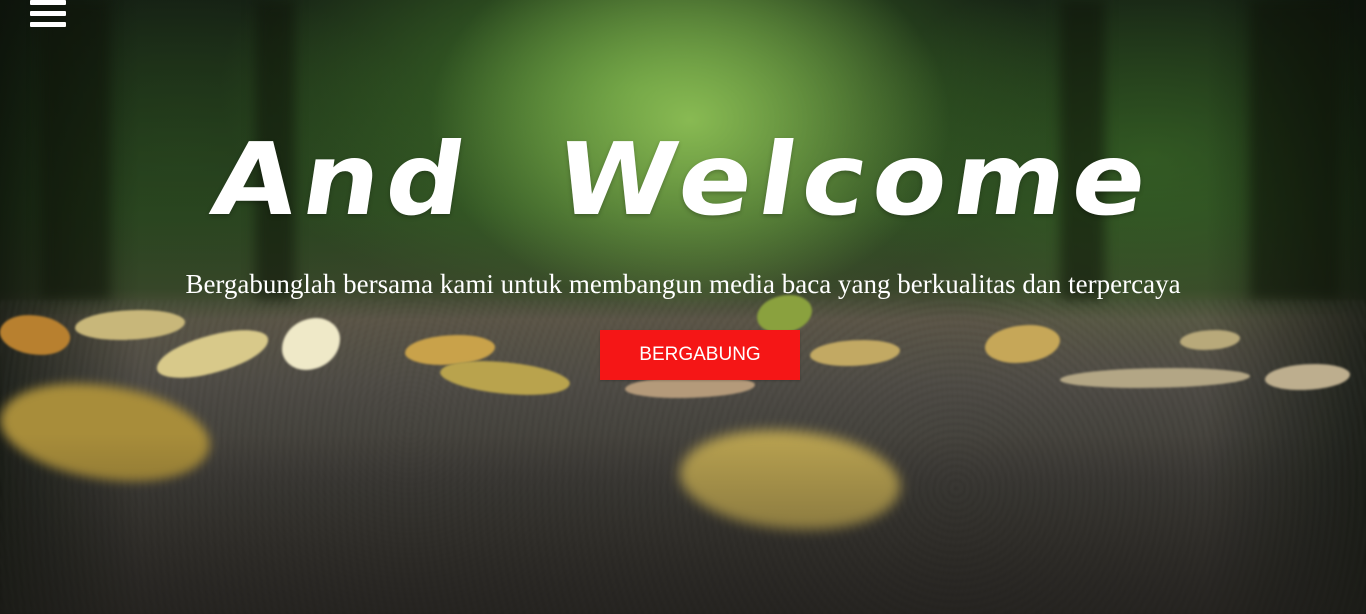 The height and width of the screenshot is (614, 1366). Describe the element at coordinates (683, 179) in the screenshot. I see `hero-title: And Welcome` at that location.